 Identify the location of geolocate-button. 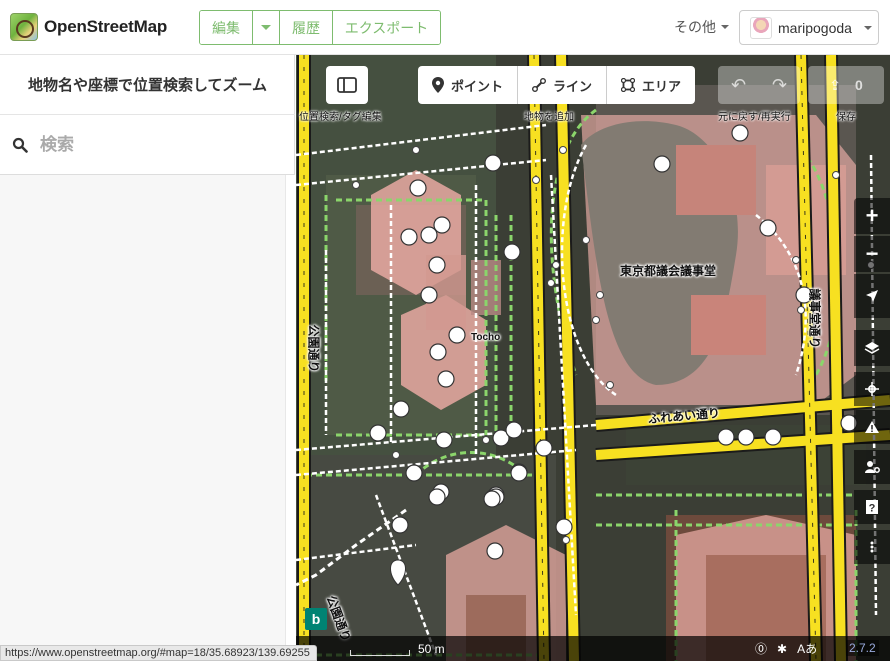
(872, 296).